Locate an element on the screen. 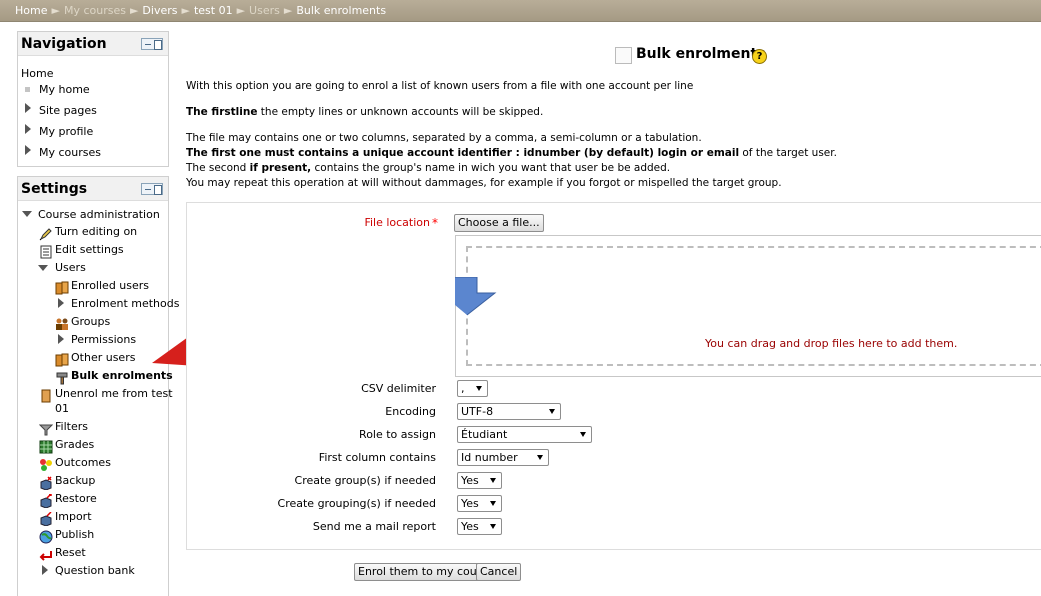 Image resolution: width=1041 pixels, height=596 pixels. mail-report-label: Send me a mail report is located at coordinates (374, 526).